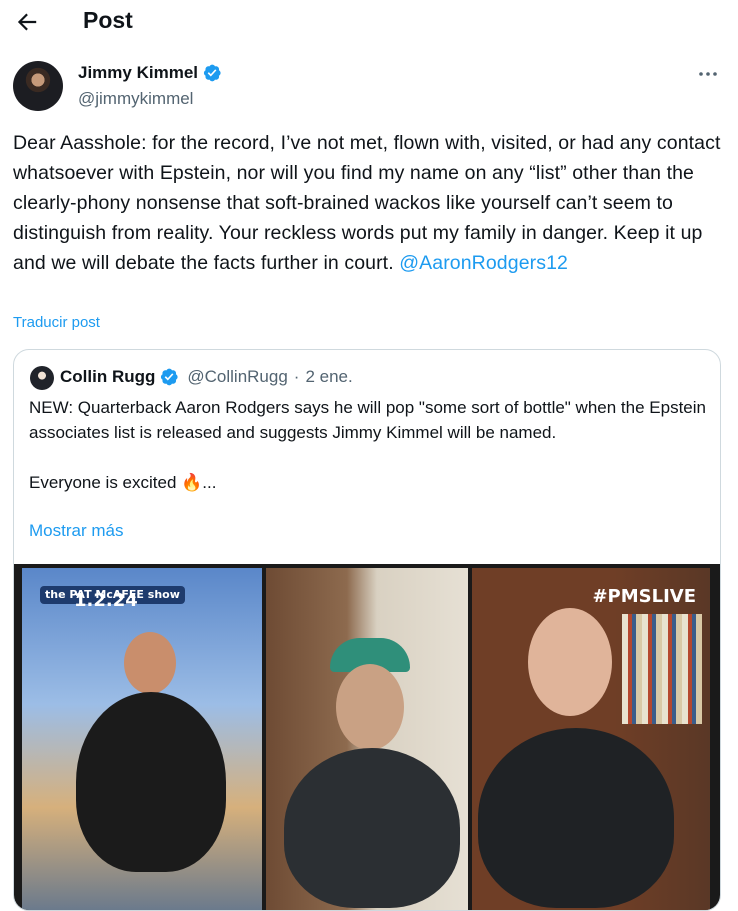  What do you see at coordinates (138, 72) in the screenshot?
I see `author-name-text: Jimmy Kimmel` at bounding box center [138, 72].